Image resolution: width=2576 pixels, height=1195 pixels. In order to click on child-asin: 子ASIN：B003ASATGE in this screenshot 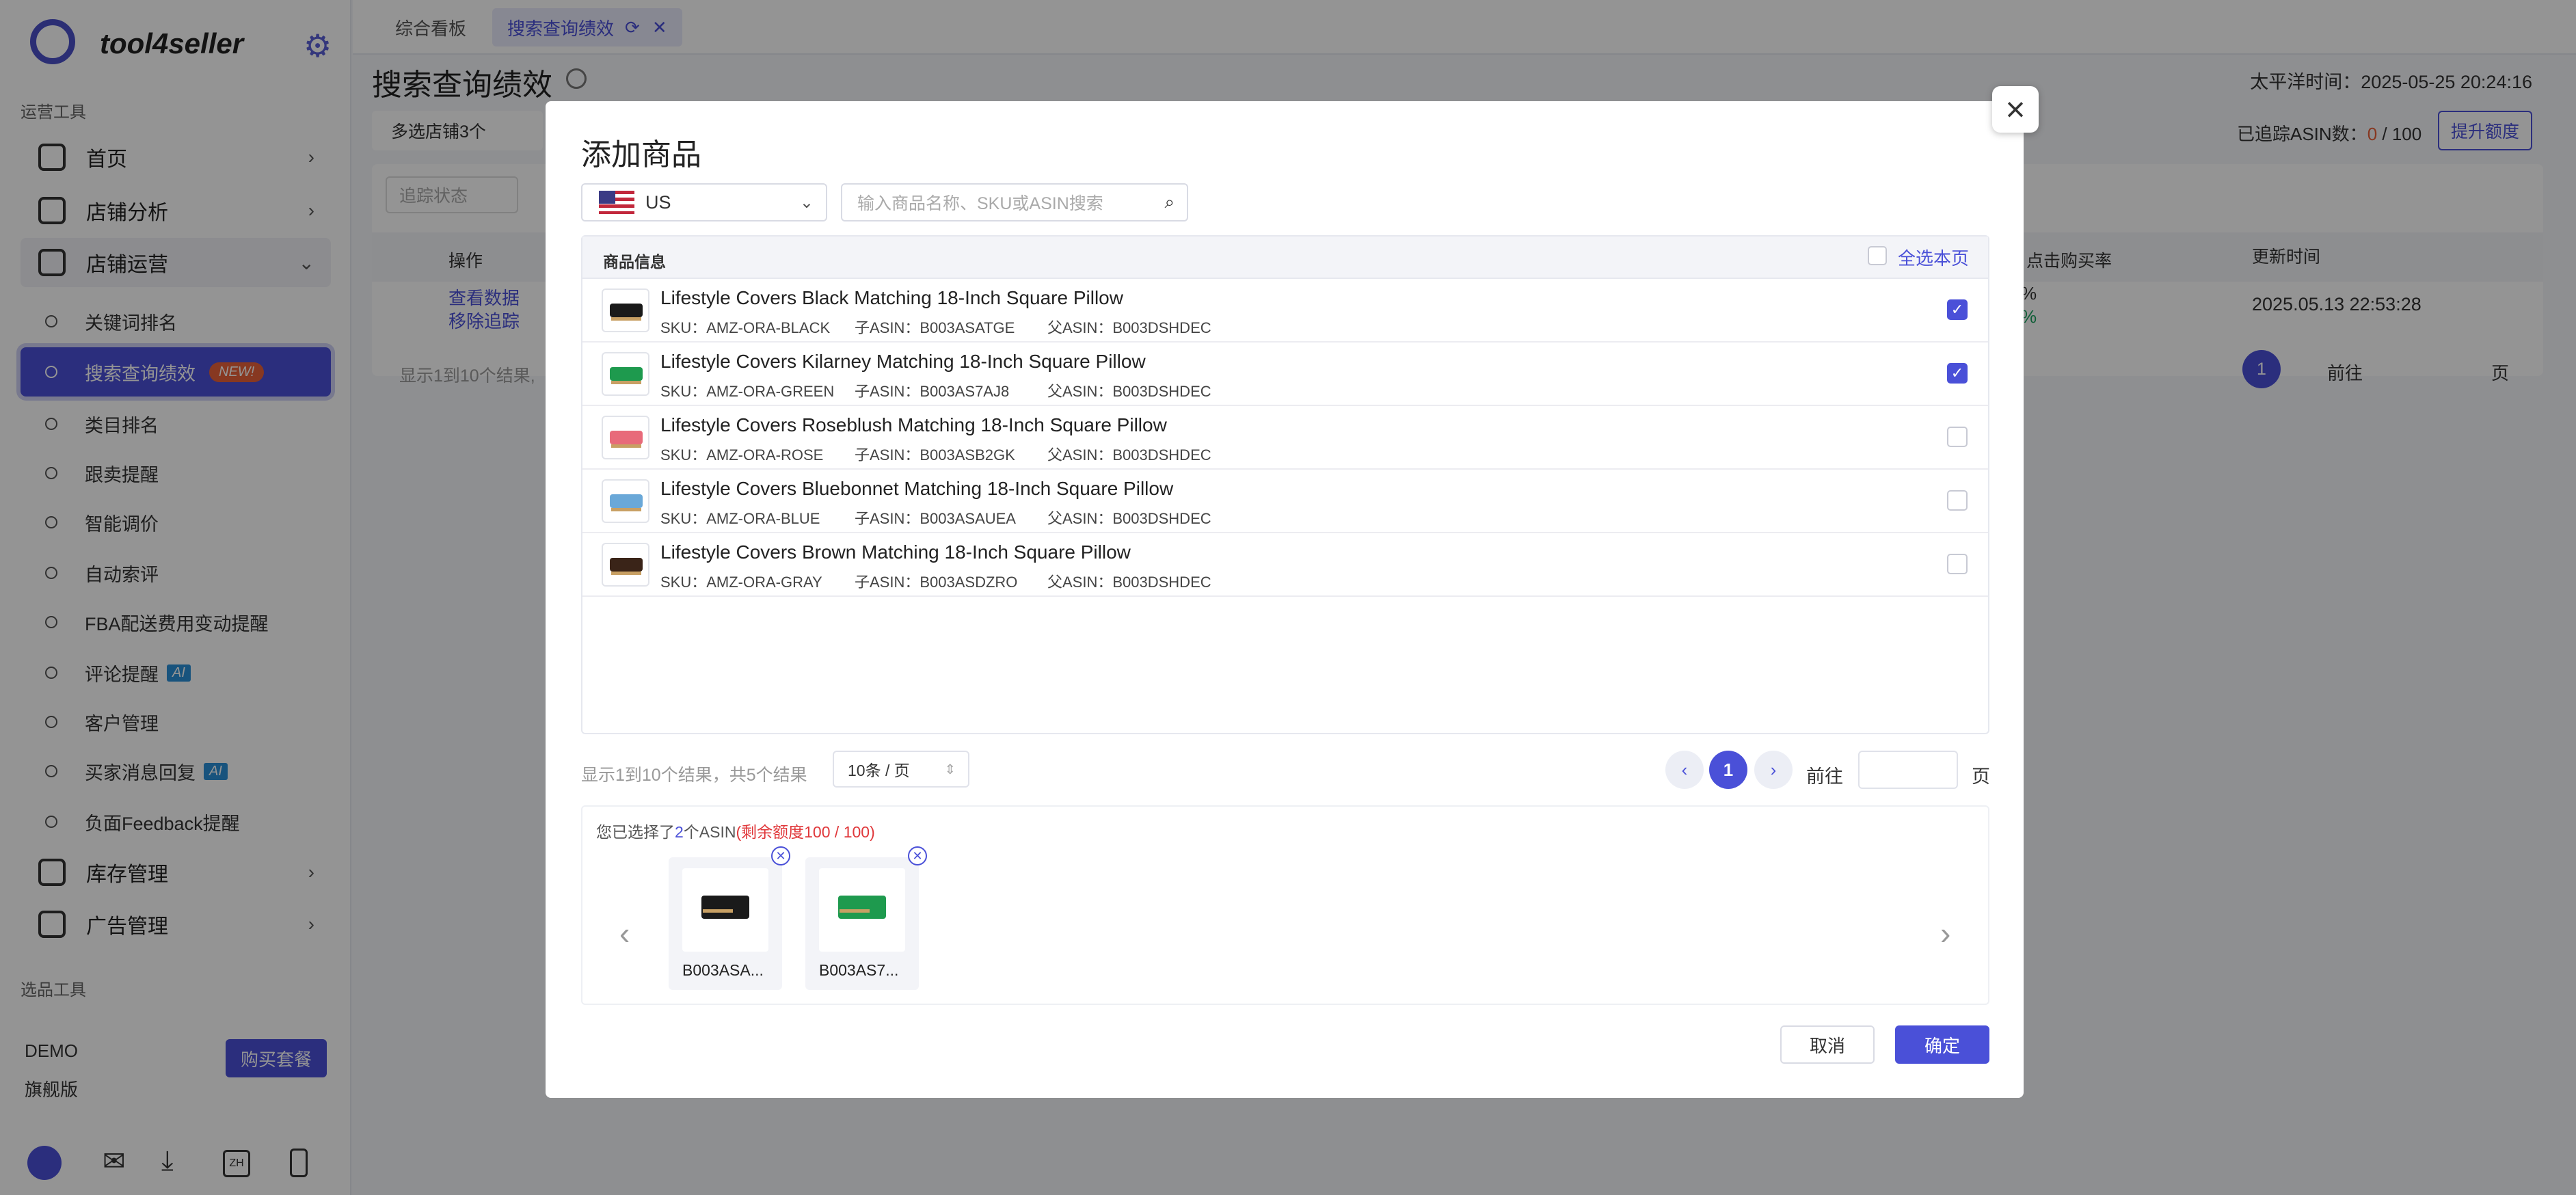, I will do `click(935, 327)`.